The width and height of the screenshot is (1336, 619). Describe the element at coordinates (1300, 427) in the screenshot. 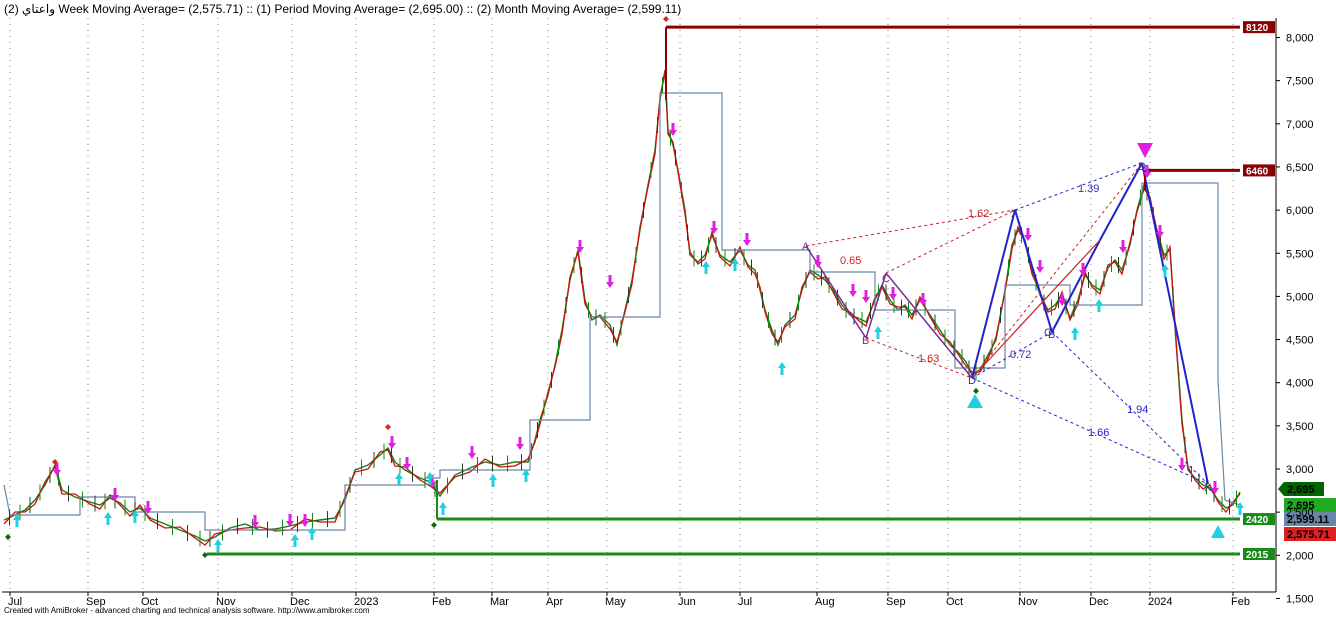

I see `y-tick-label: 3,500` at that location.